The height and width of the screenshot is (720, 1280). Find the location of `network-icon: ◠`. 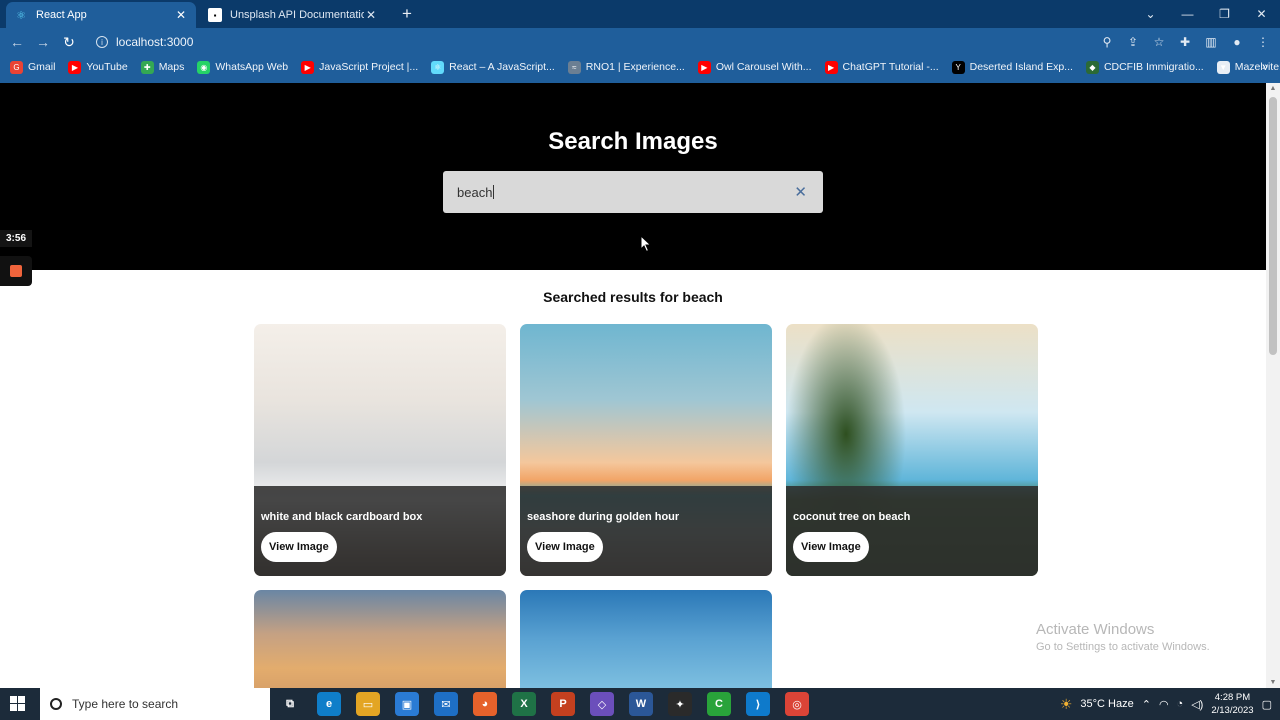

network-icon: ◠ is located at coordinates (1164, 704).